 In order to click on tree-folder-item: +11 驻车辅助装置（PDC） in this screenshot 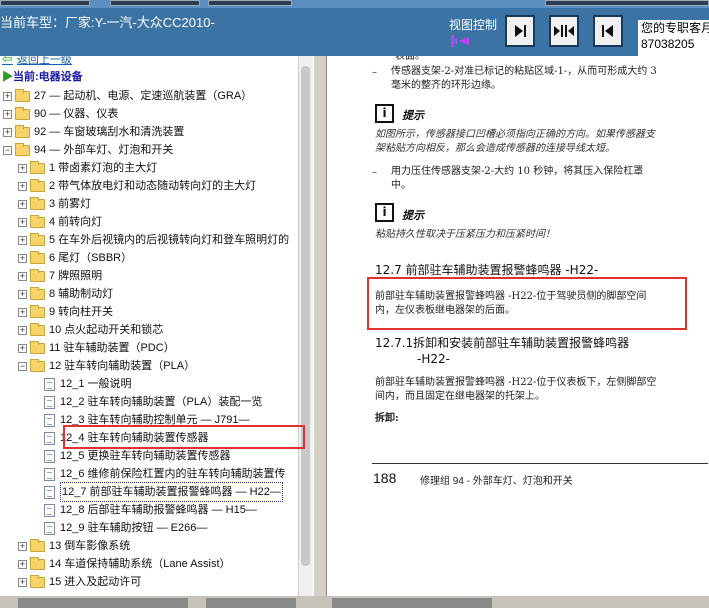, I will do `click(96, 348)`.